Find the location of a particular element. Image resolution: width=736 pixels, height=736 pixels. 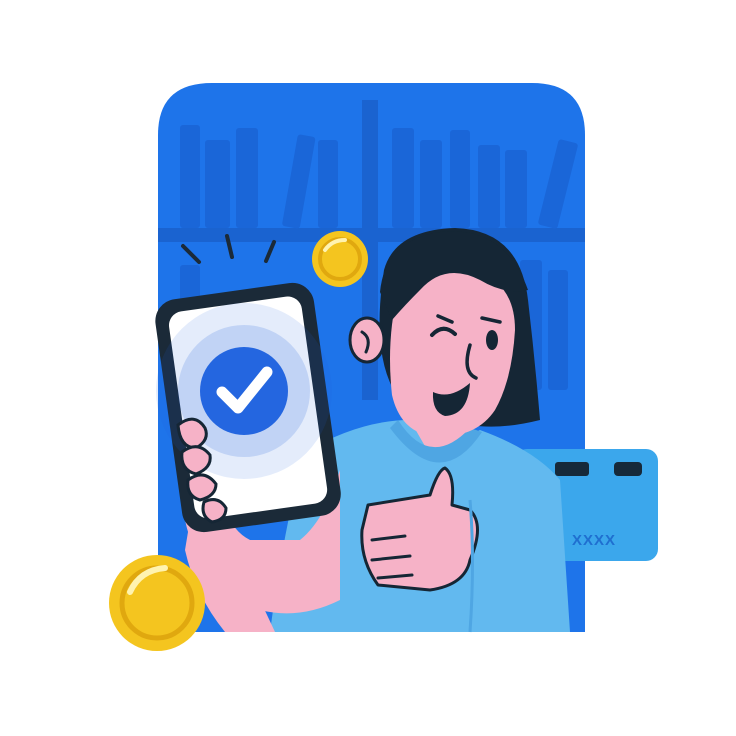

check-icon is located at coordinates (244, 391).